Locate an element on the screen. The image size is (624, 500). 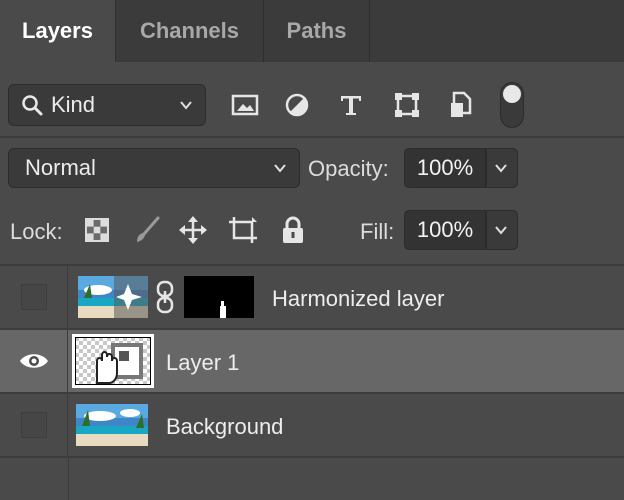
eye-icon is located at coordinates (33, 361).